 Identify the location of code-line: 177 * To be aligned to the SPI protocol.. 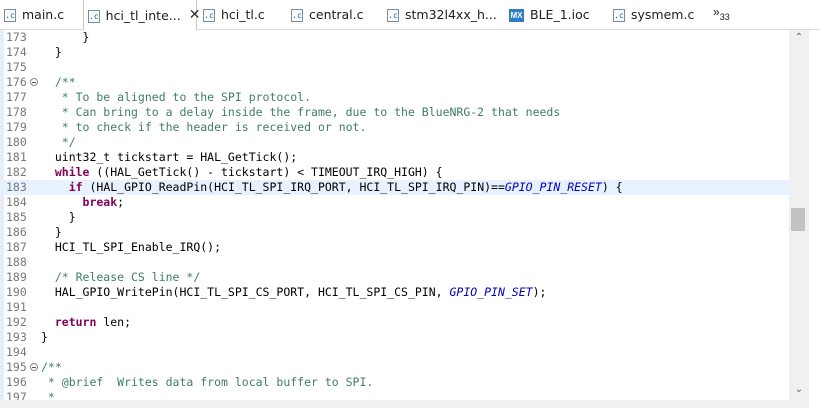
(394, 97).